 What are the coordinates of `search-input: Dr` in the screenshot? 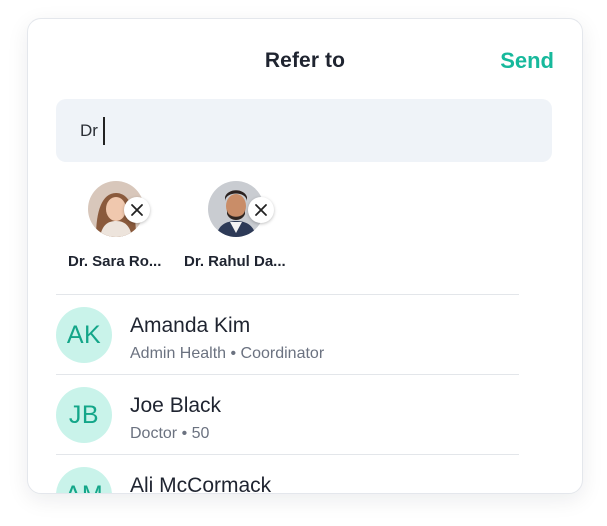 It's located at (304, 130).